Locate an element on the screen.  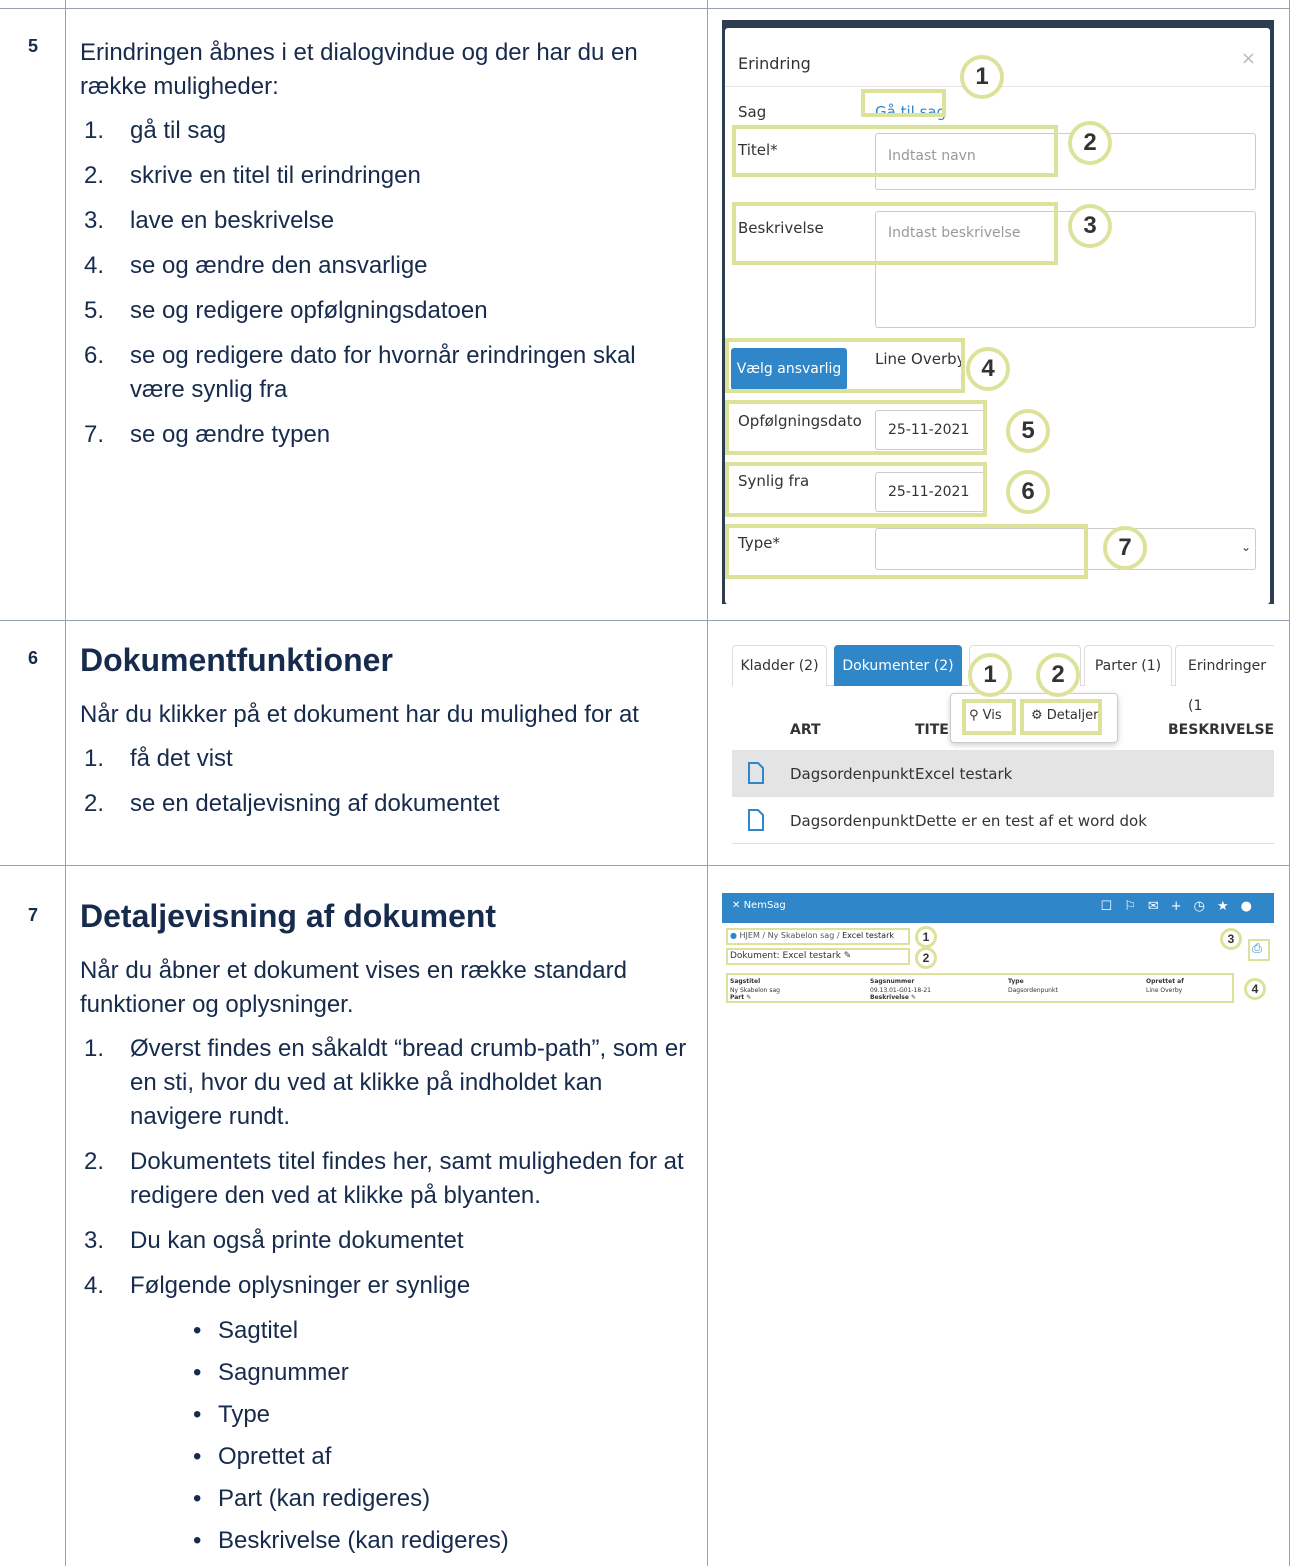
list-text: se og ændre typen is located at coordinates (230, 434).